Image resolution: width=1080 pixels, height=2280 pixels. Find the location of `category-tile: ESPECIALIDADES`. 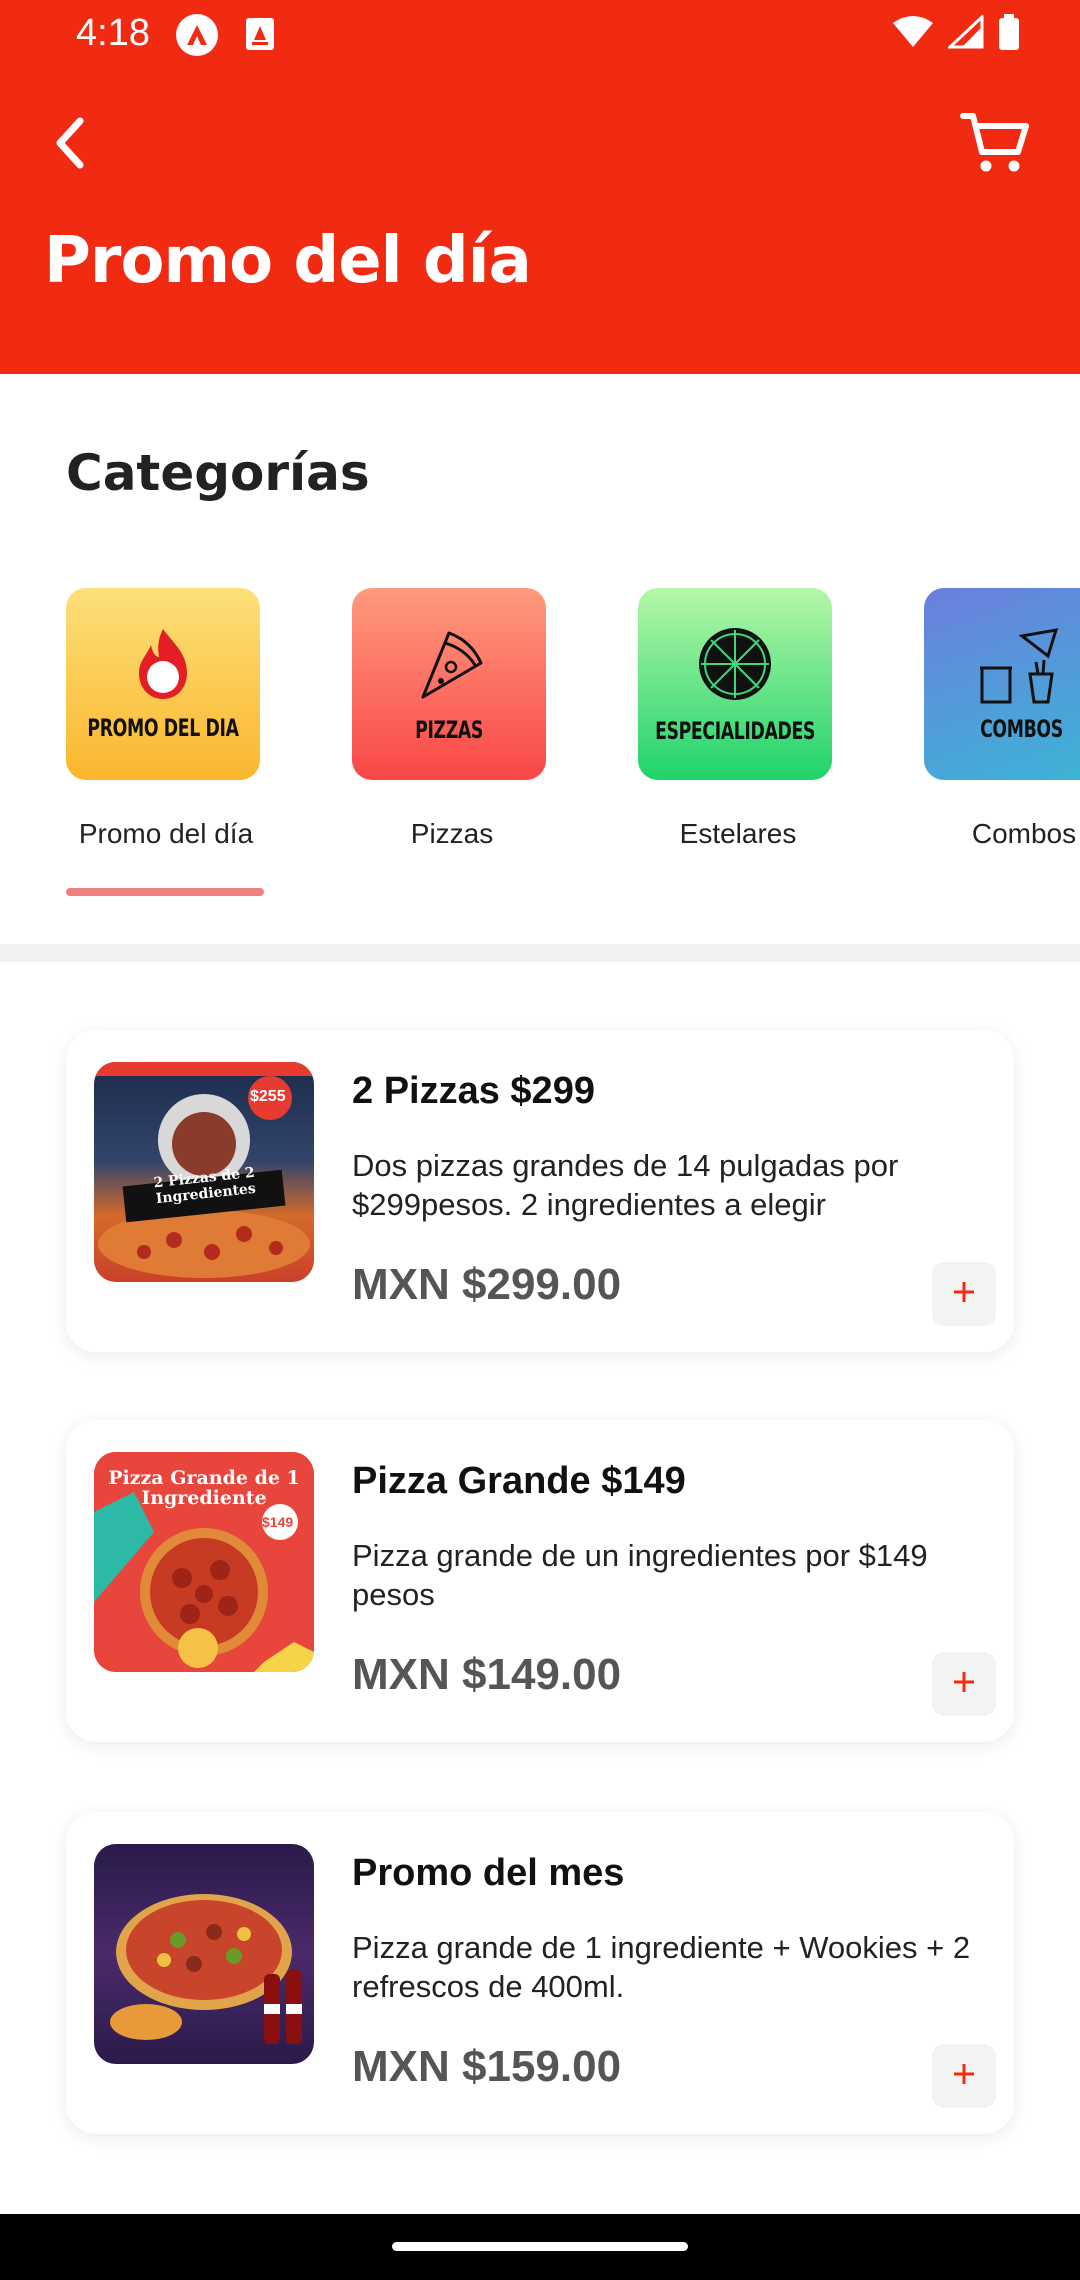

category-tile: ESPECIALIDADES is located at coordinates (735, 684).